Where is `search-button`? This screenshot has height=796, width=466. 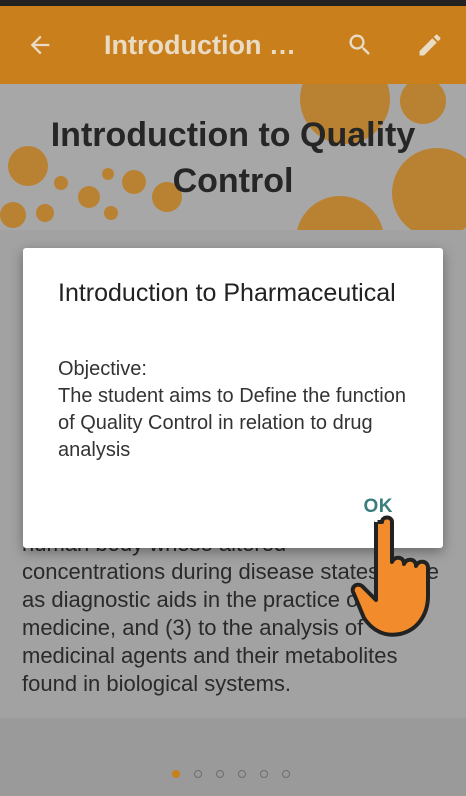
search-button is located at coordinates (360, 45).